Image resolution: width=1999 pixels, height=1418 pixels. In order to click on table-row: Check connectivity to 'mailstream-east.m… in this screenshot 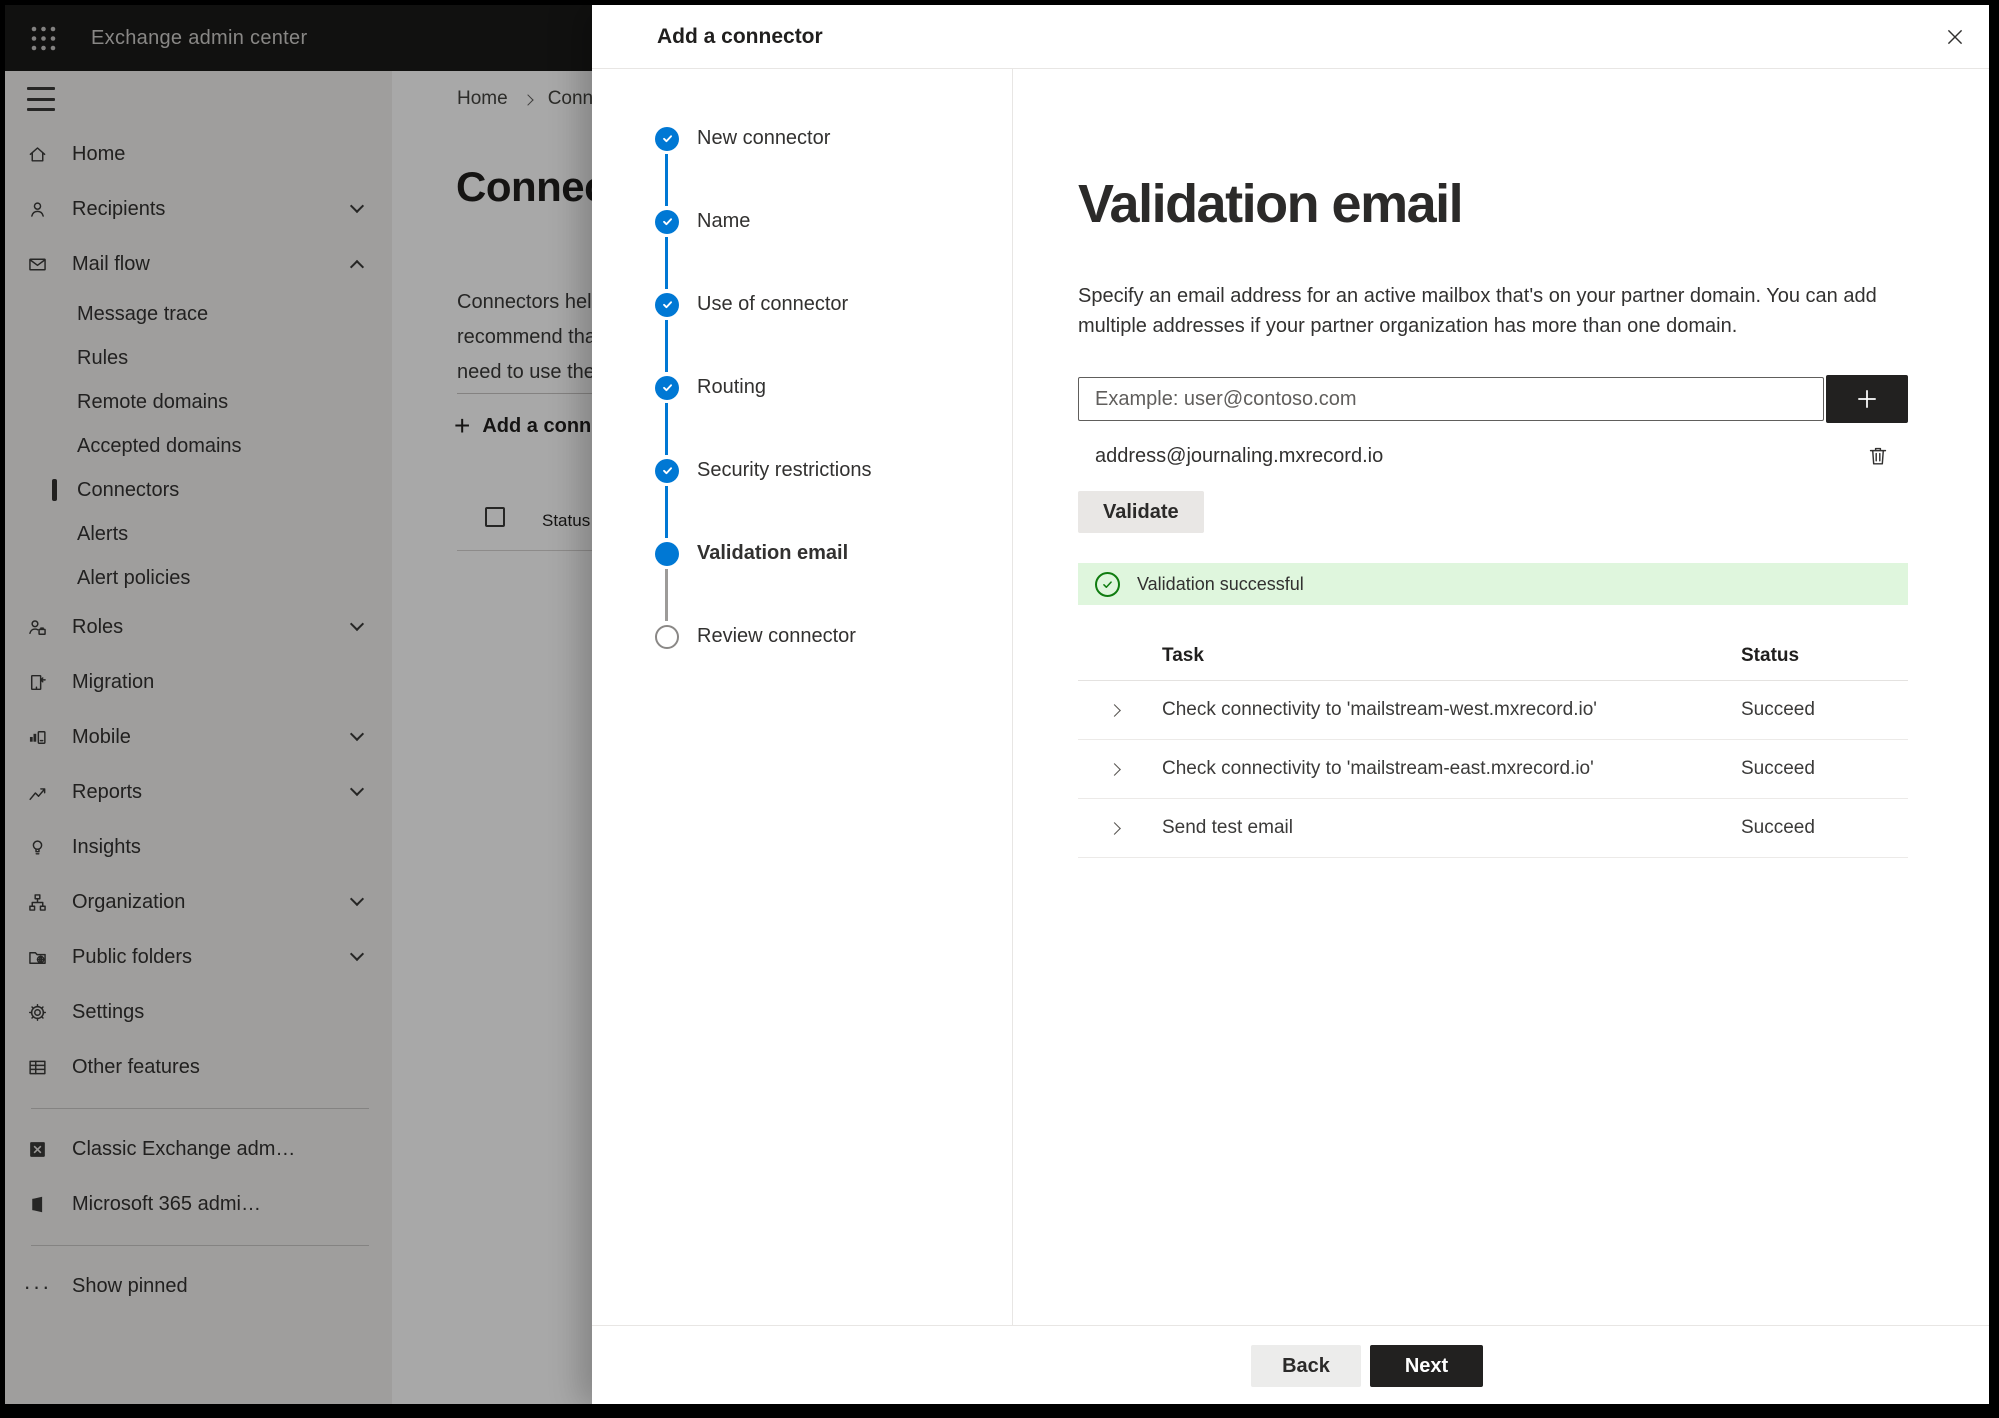, I will do `click(1493, 769)`.